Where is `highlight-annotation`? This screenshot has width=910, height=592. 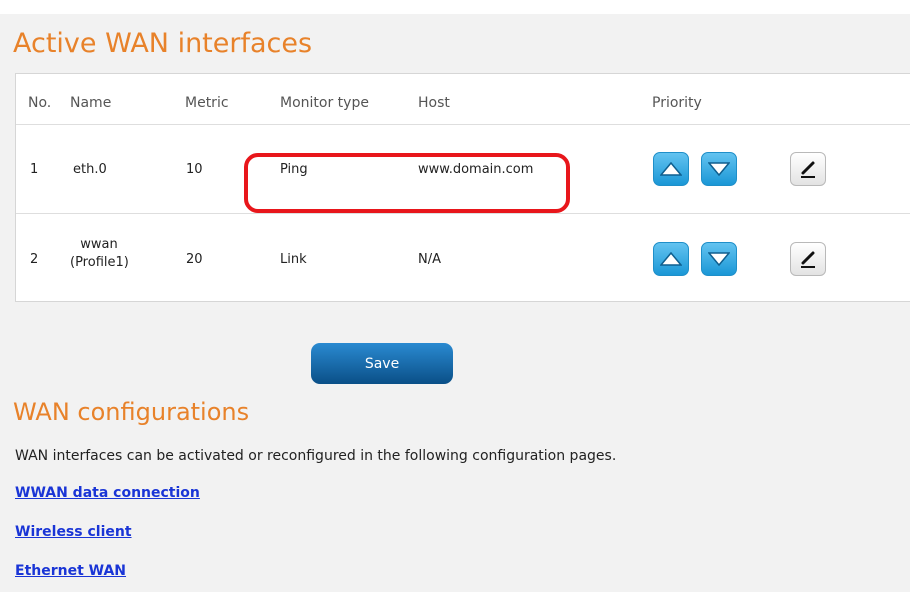
highlight-annotation is located at coordinates (407, 183).